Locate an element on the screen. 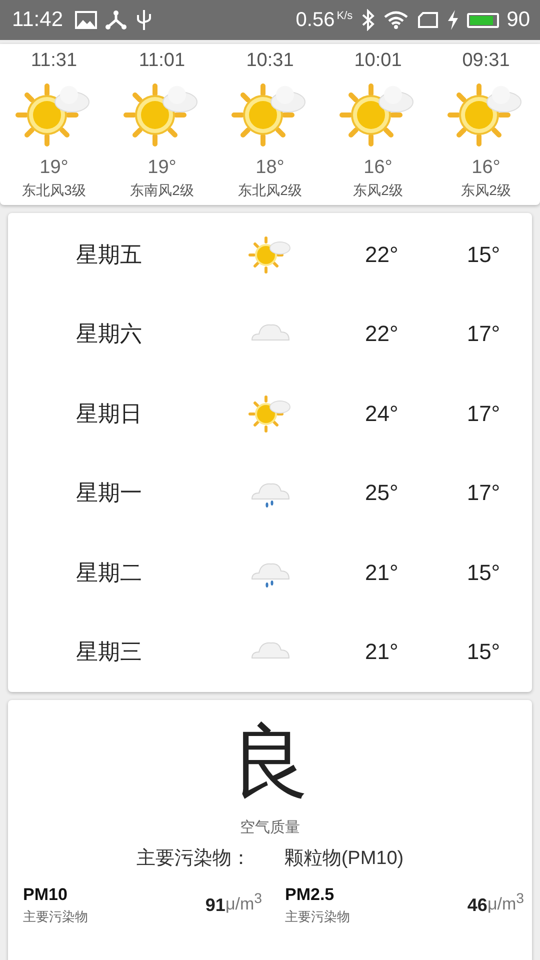  pollutant-reading: 46 is located at coordinates (477, 905).